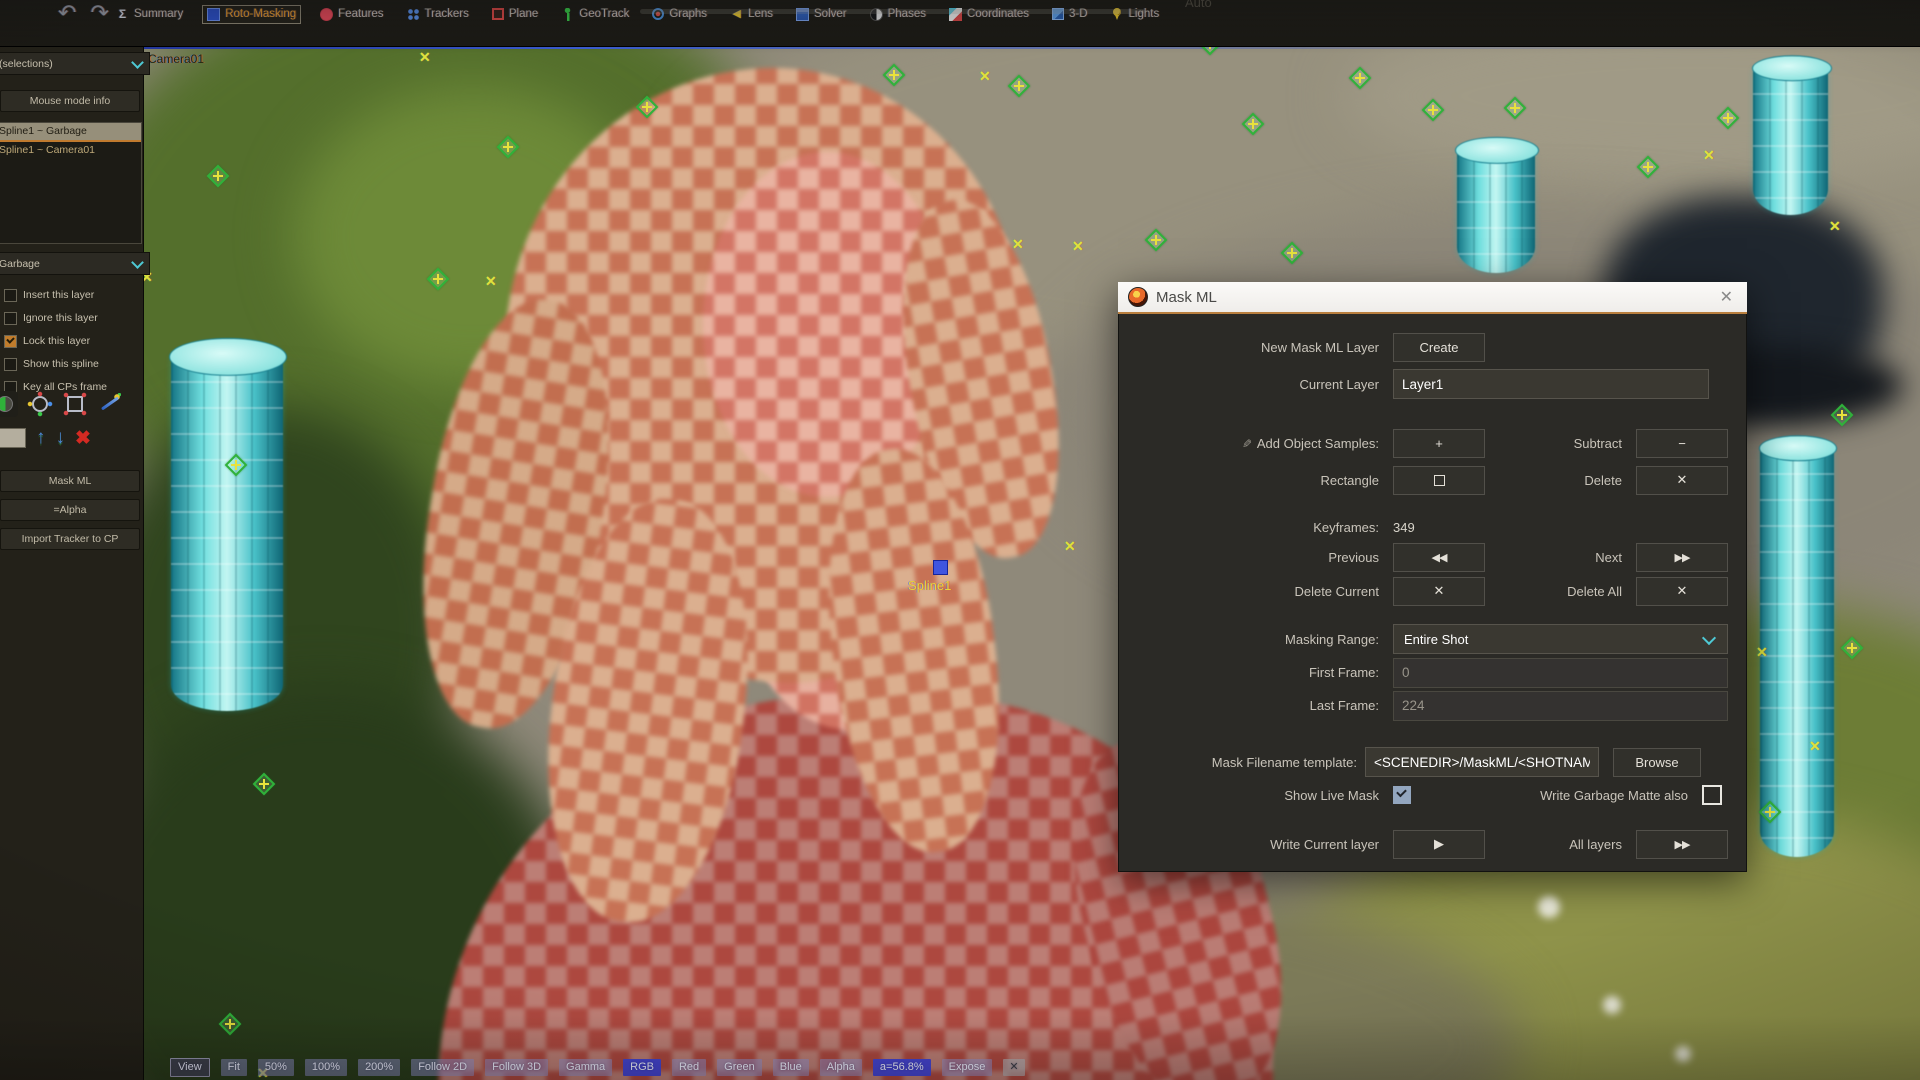 Image resolution: width=1920 pixels, height=1080 pixels. Describe the element at coordinates (739, 1067) in the screenshot. I see `viewbar-green-button: Green` at that location.